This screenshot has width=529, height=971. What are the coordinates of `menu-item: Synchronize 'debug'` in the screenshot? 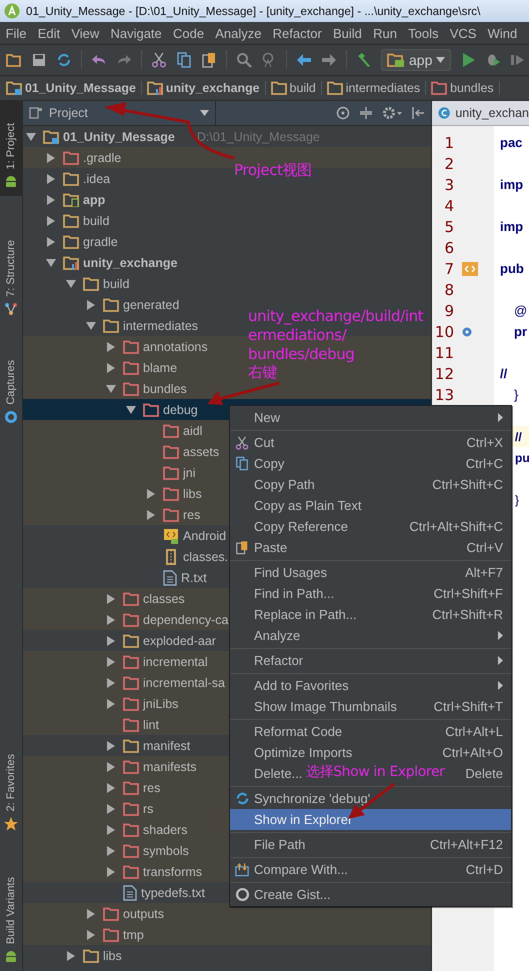 It's located at (312, 798).